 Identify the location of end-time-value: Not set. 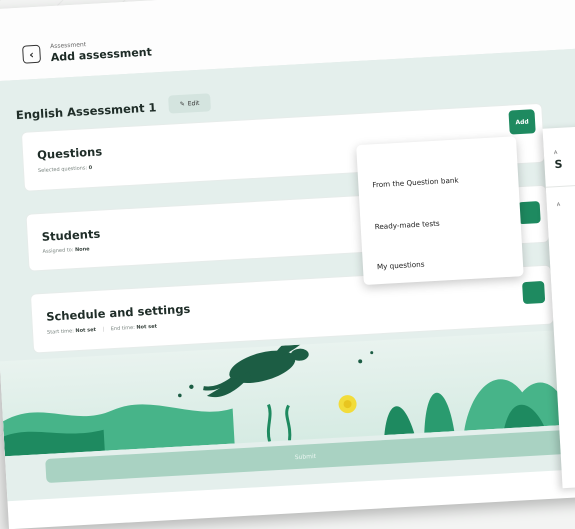
(147, 327).